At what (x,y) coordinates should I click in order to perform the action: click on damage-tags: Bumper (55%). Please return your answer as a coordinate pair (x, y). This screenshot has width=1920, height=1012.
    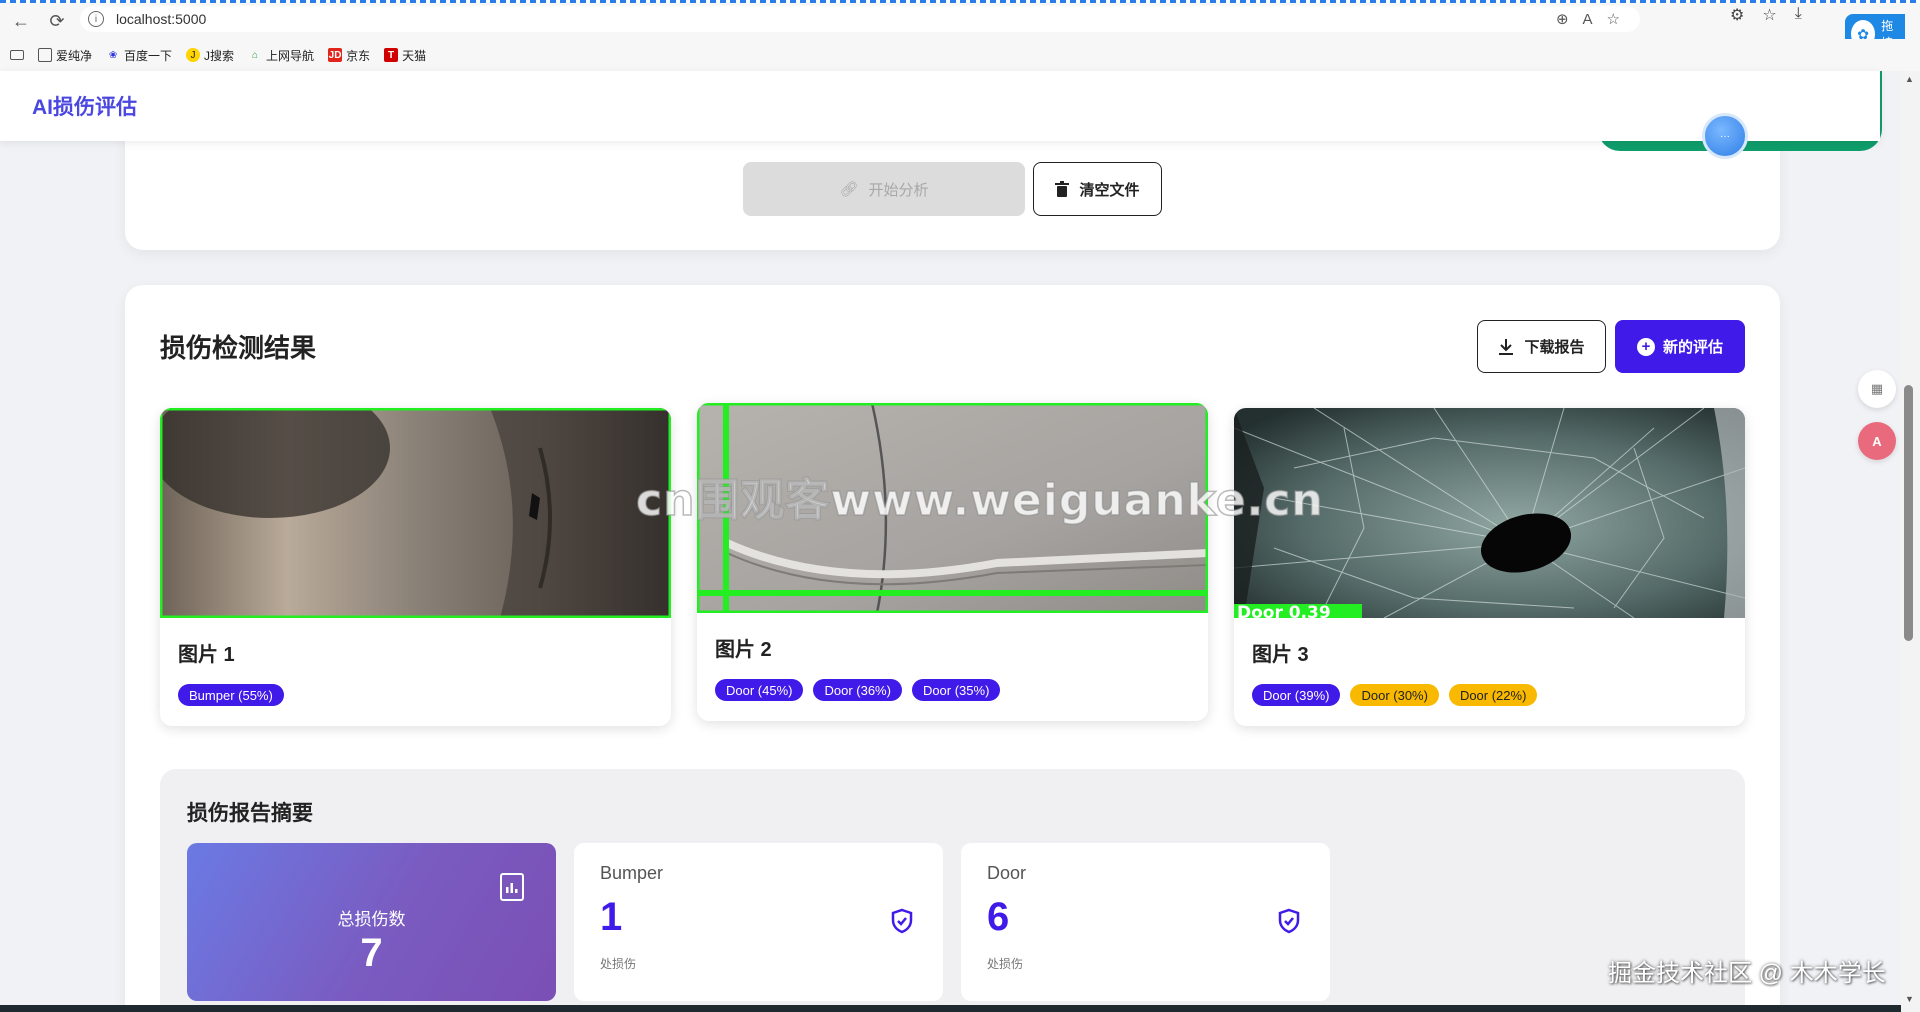
    Looking at the image, I should click on (231, 695).